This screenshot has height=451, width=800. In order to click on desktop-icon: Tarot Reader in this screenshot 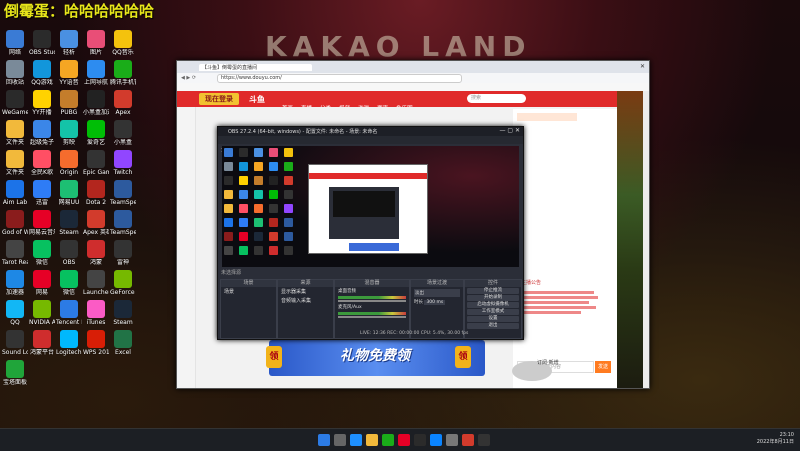, I will do `click(15, 253)`.